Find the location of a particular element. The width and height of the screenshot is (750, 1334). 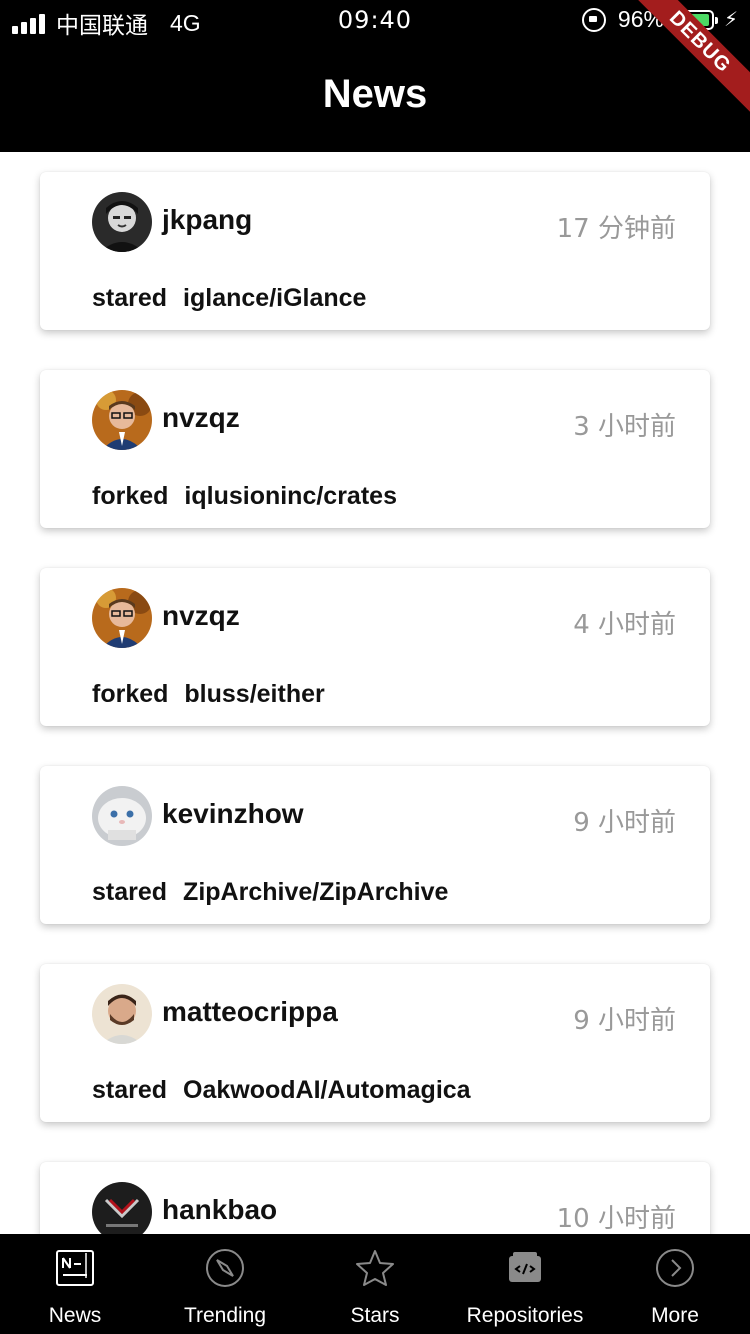

tab-stars: Stars is located at coordinates (375, 1284).